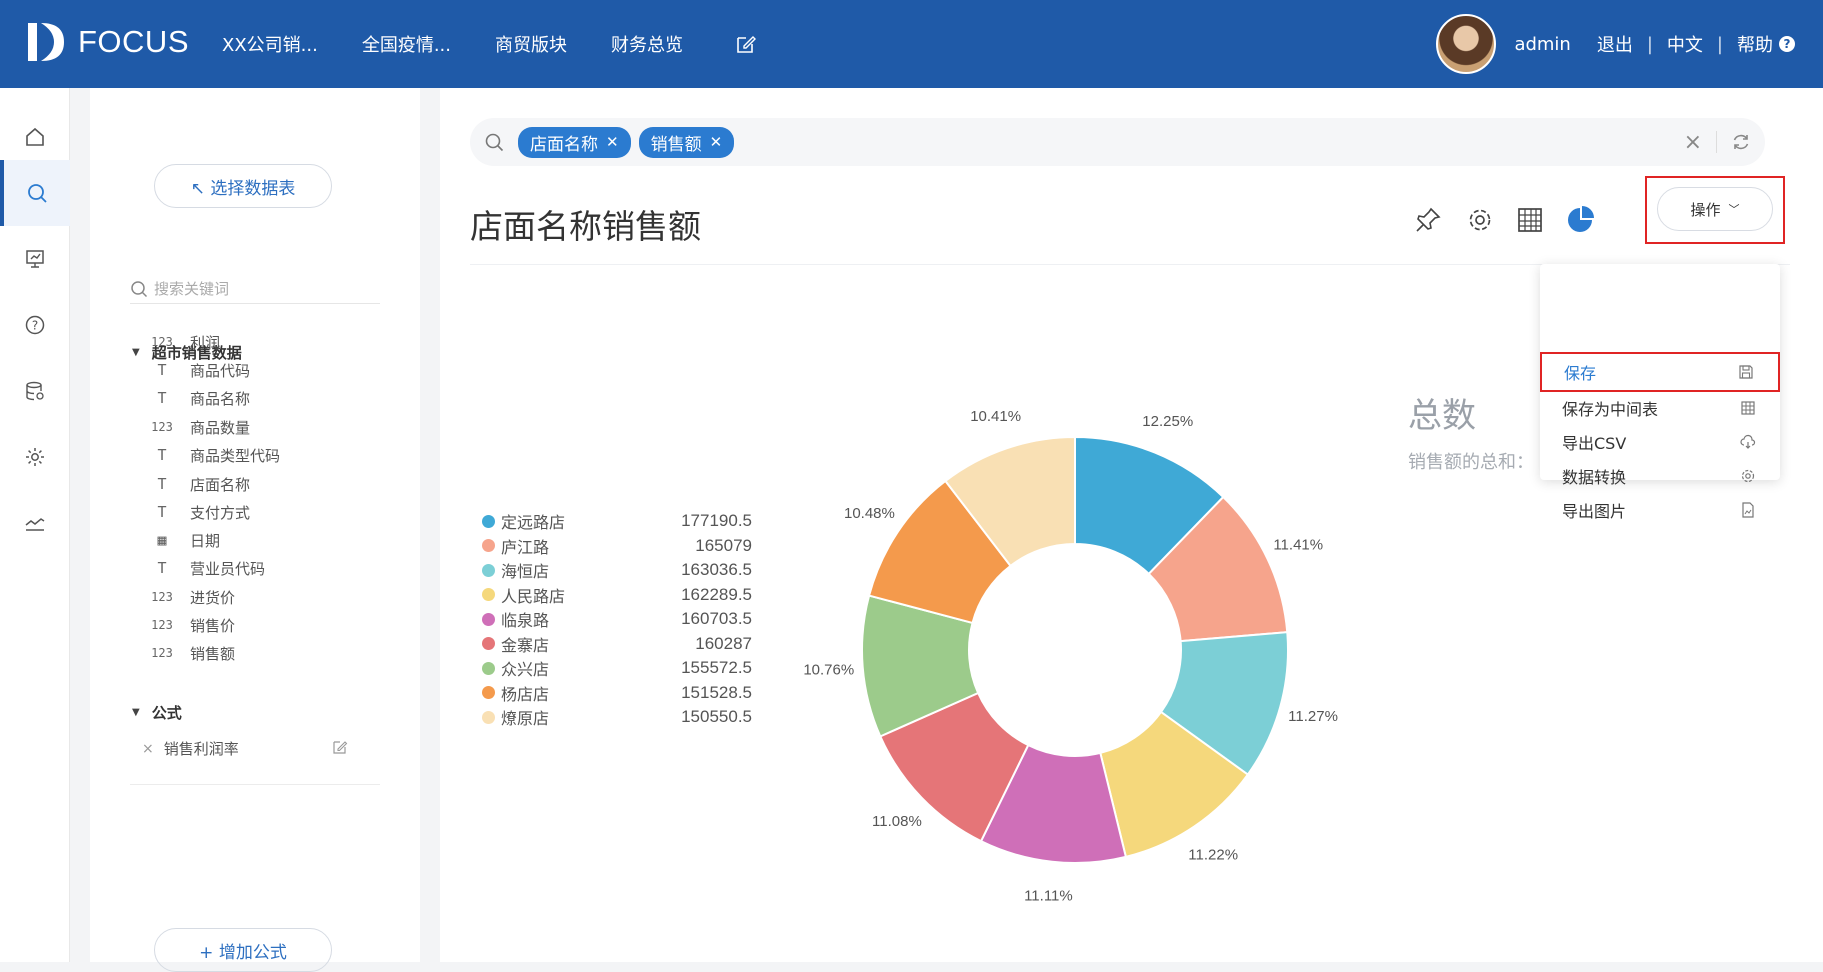  What do you see at coordinates (192, 625) in the screenshot?
I see `field-item: 123 销售价` at bounding box center [192, 625].